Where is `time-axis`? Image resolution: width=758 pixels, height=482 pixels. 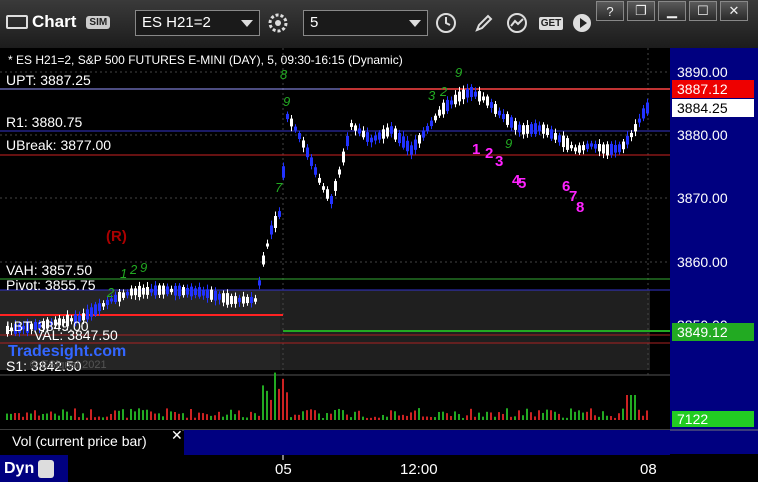
time-axis is located at coordinates (427, 442).